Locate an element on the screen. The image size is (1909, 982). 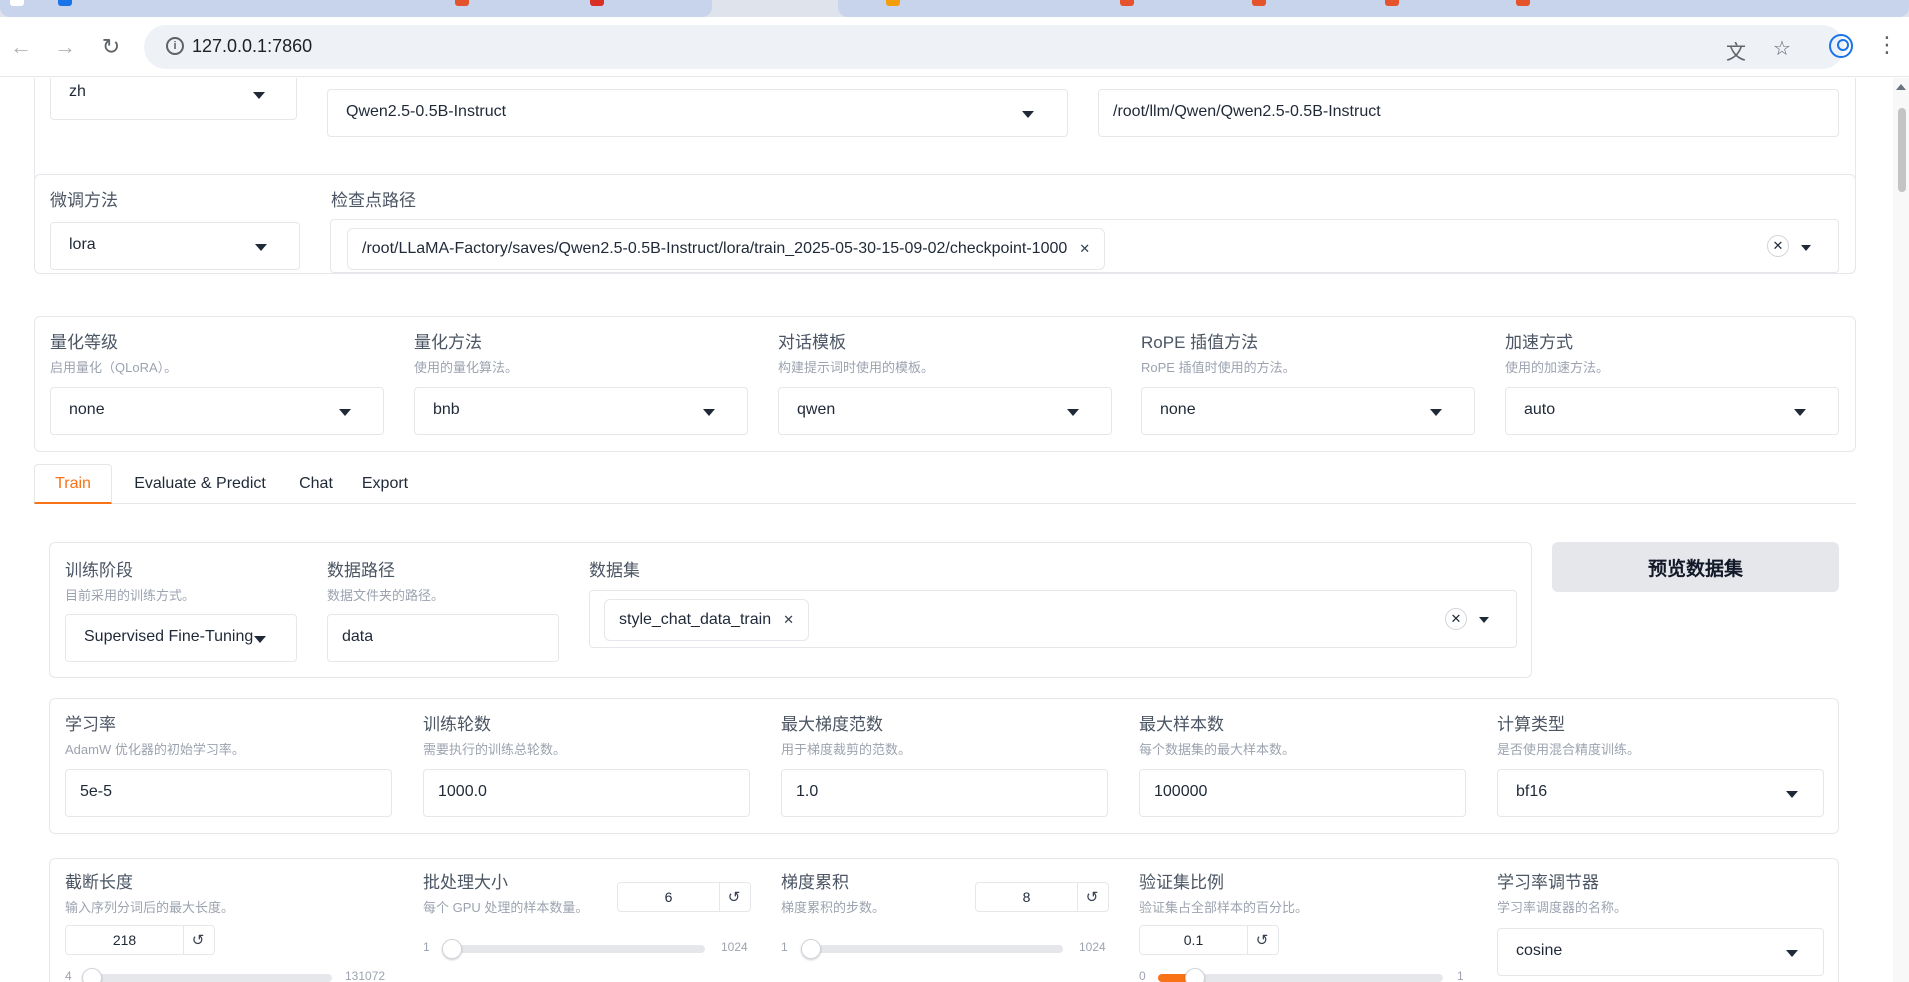
lr-scheduler-dropdown: cosine is located at coordinates (1660, 952).